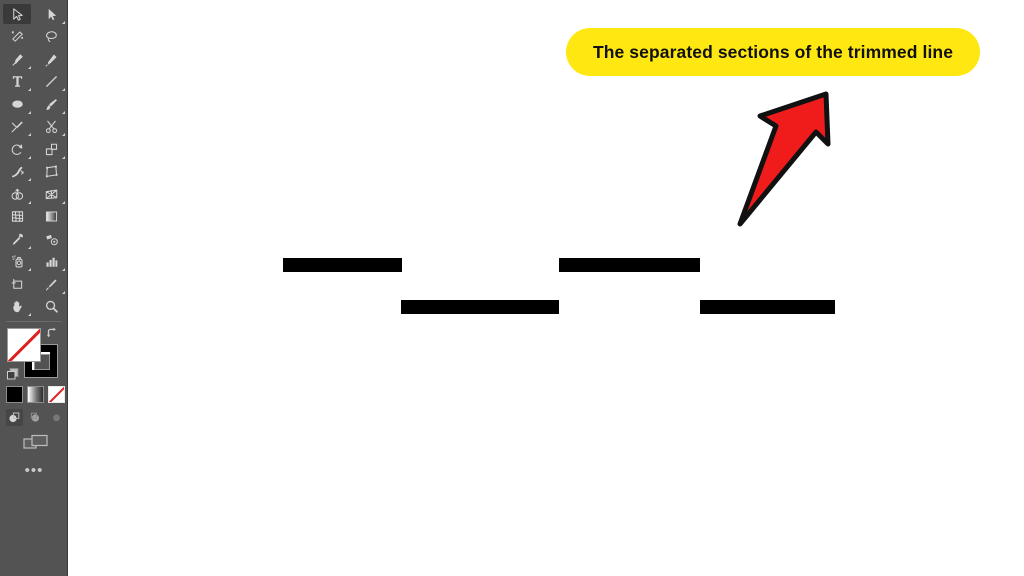 The height and width of the screenshot is (576, 1024). What do you see at coordinates (51, 217) in the screenshot?
I see `gradient-tool` at bounding box center [51, 217].